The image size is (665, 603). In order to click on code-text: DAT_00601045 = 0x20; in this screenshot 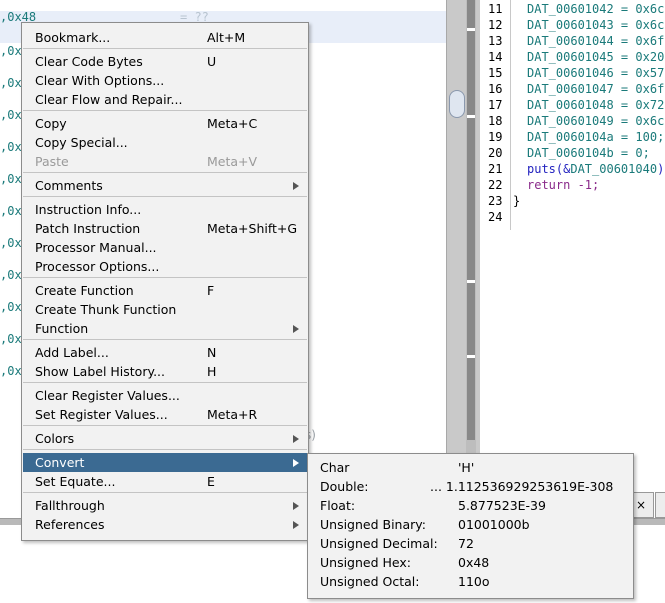, I will do `click(596, 57)`.